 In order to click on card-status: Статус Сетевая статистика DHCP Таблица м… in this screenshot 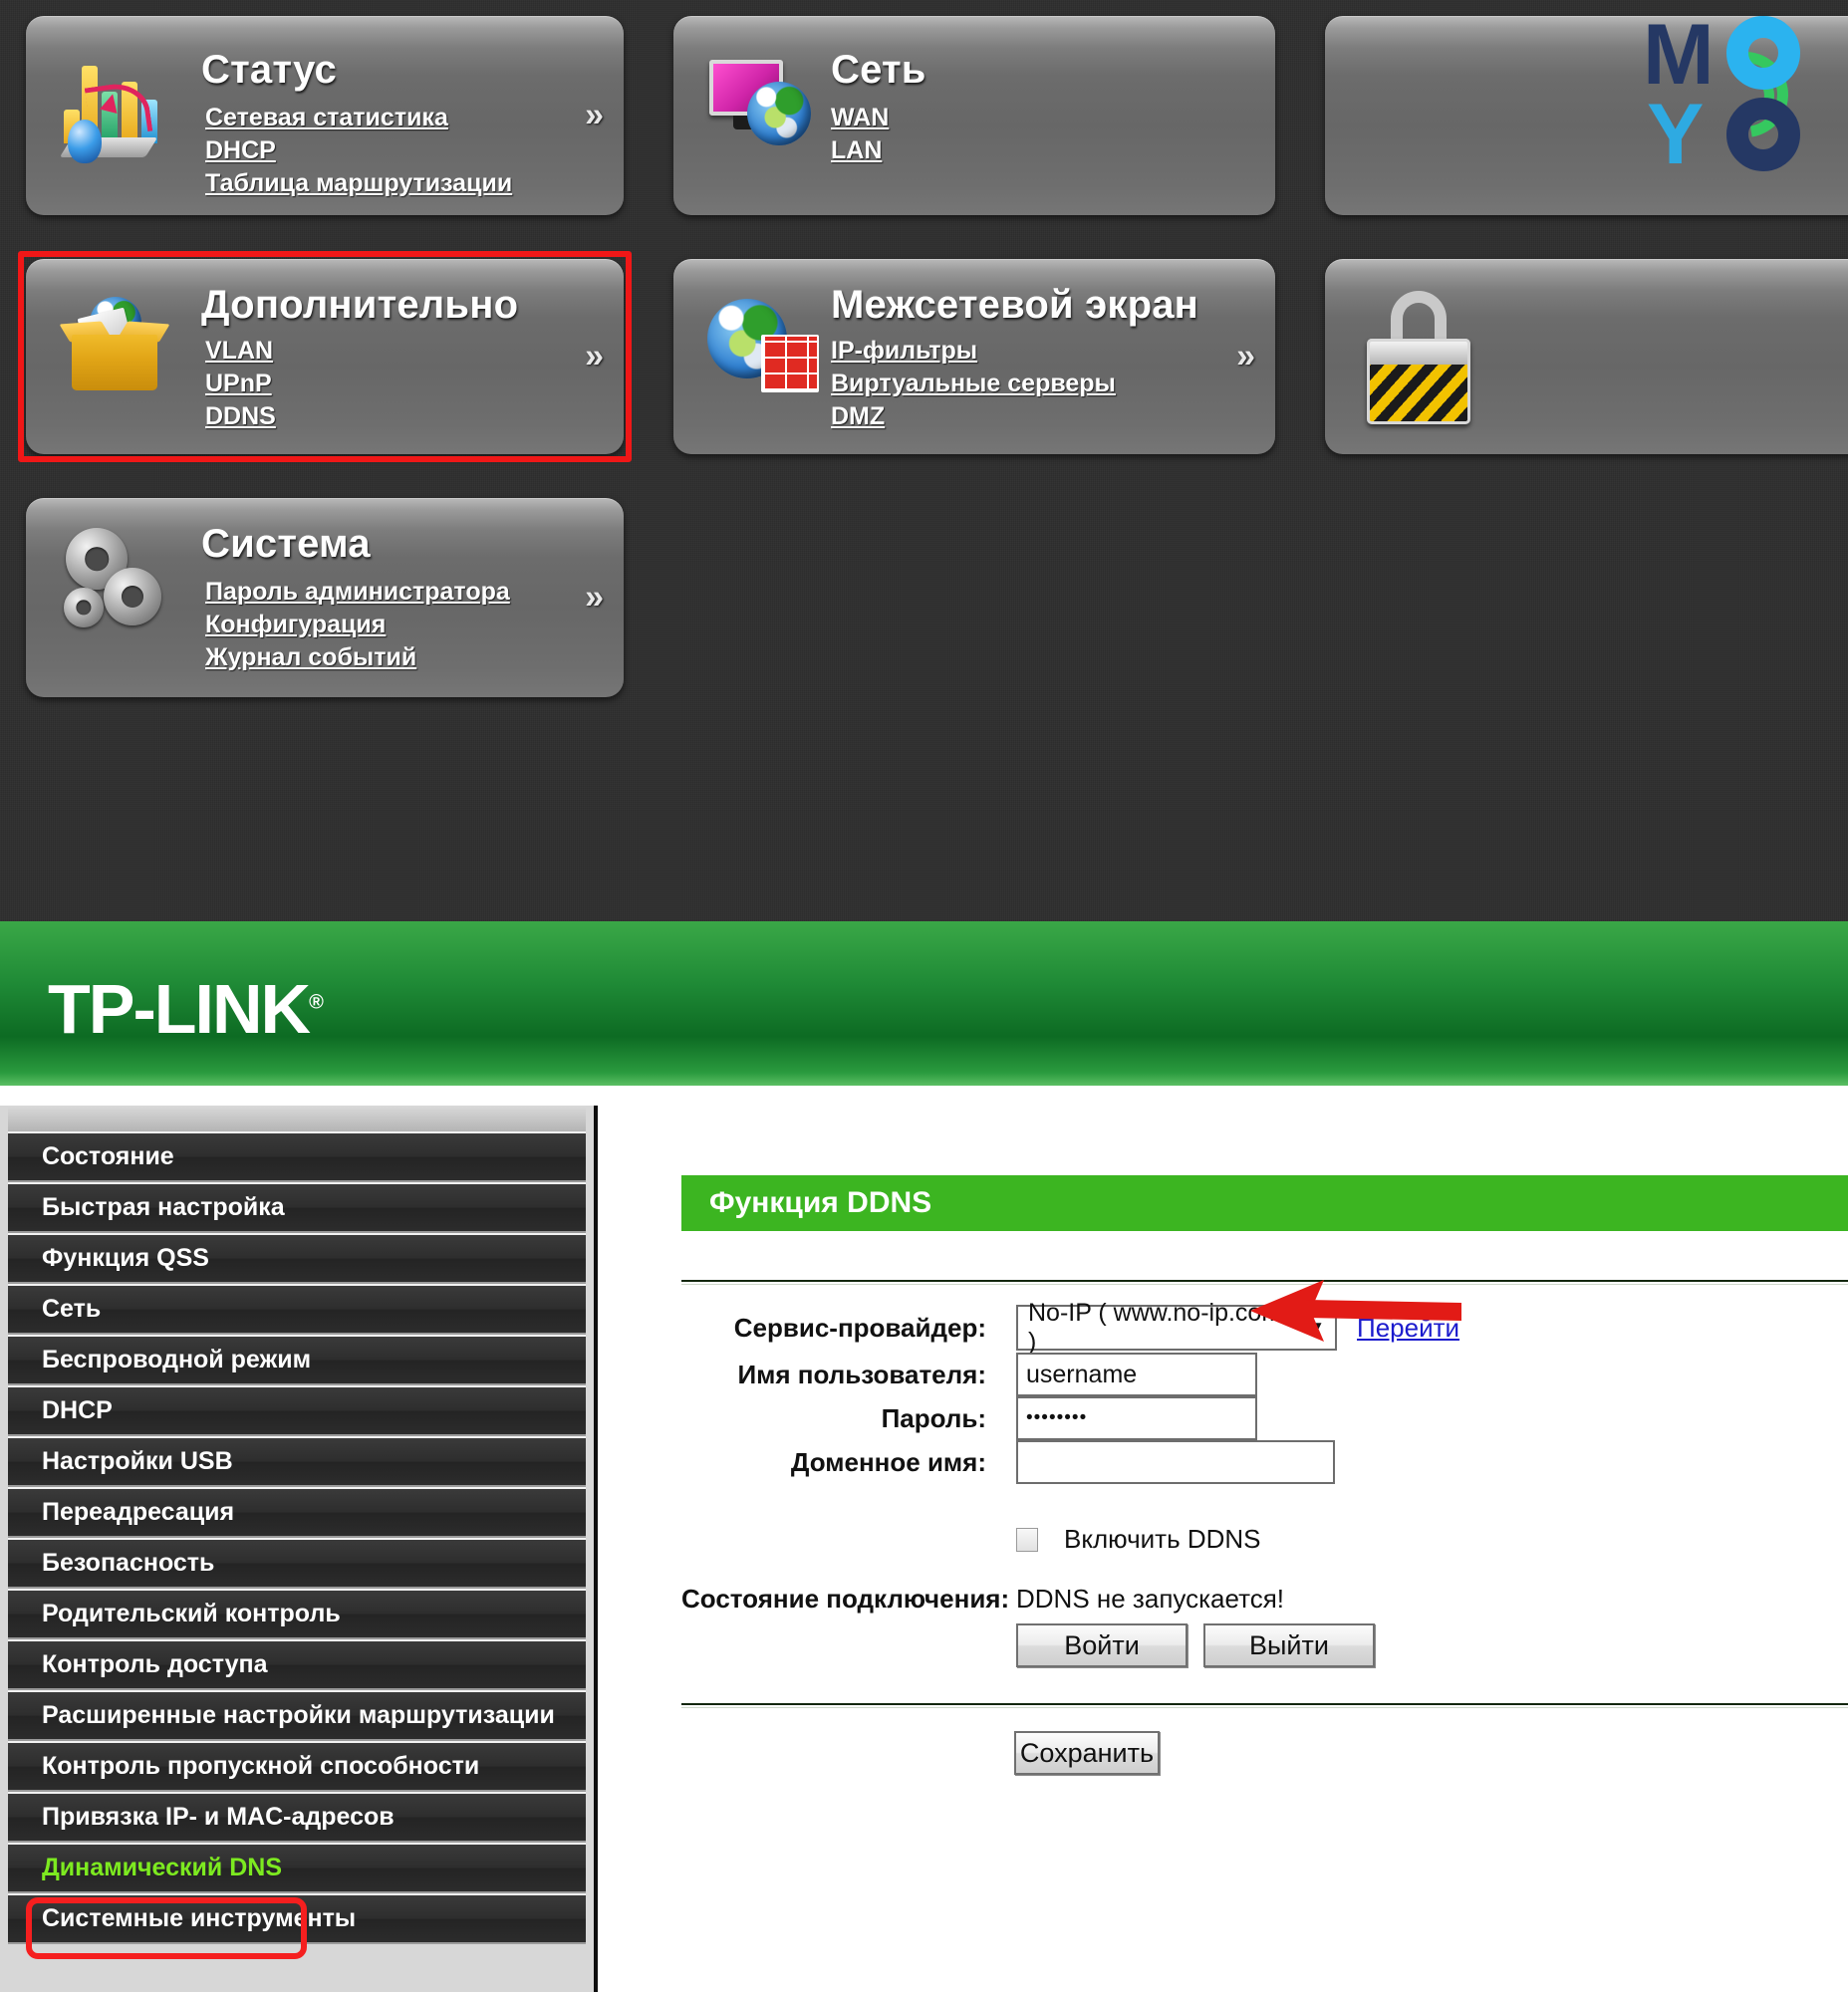, I will do `click(325, 116)`.